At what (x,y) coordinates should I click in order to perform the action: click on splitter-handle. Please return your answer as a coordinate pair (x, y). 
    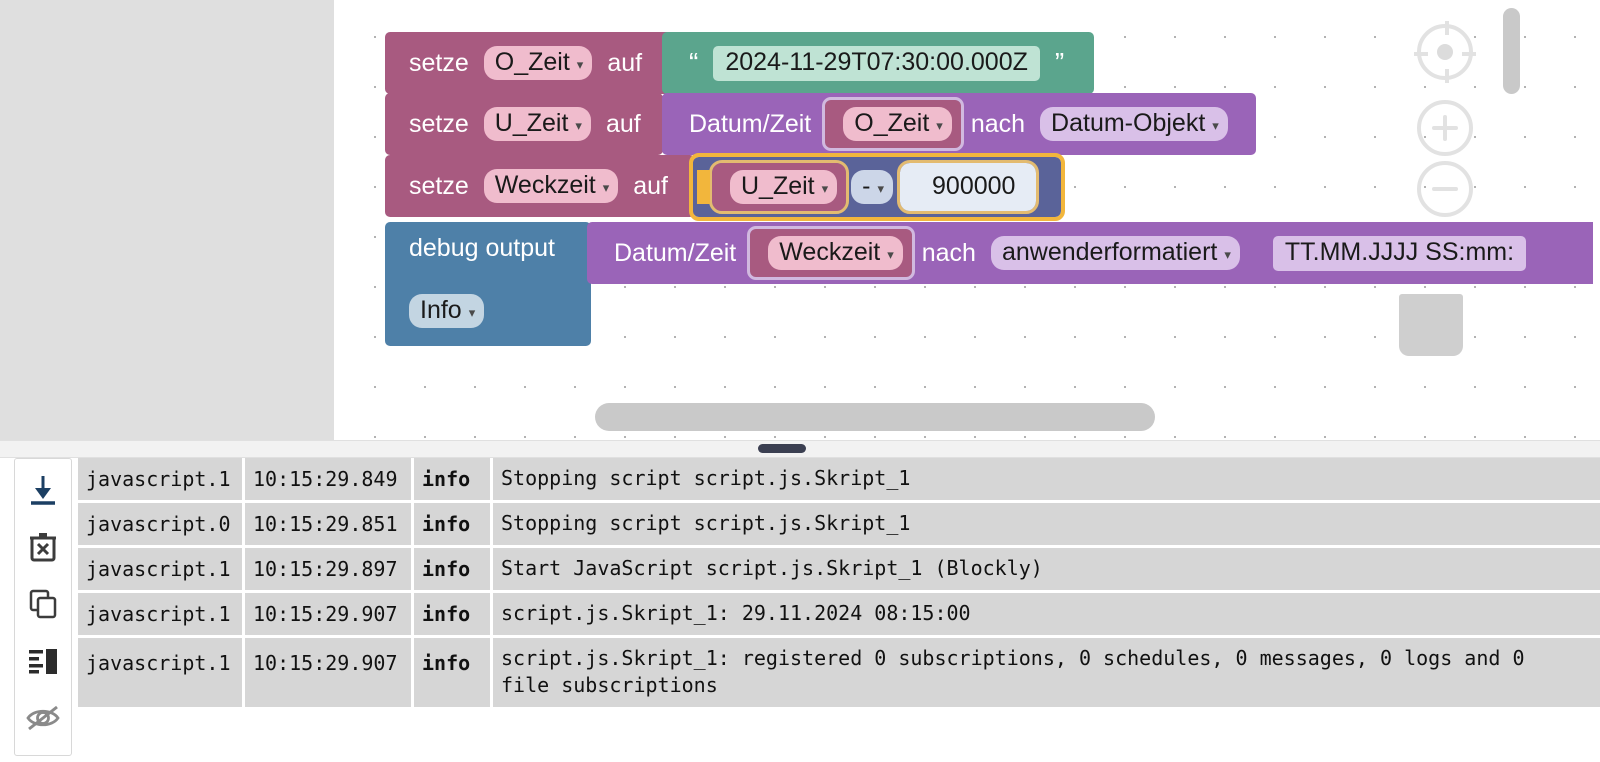
    Looking at the image, I should click on (782, 448).